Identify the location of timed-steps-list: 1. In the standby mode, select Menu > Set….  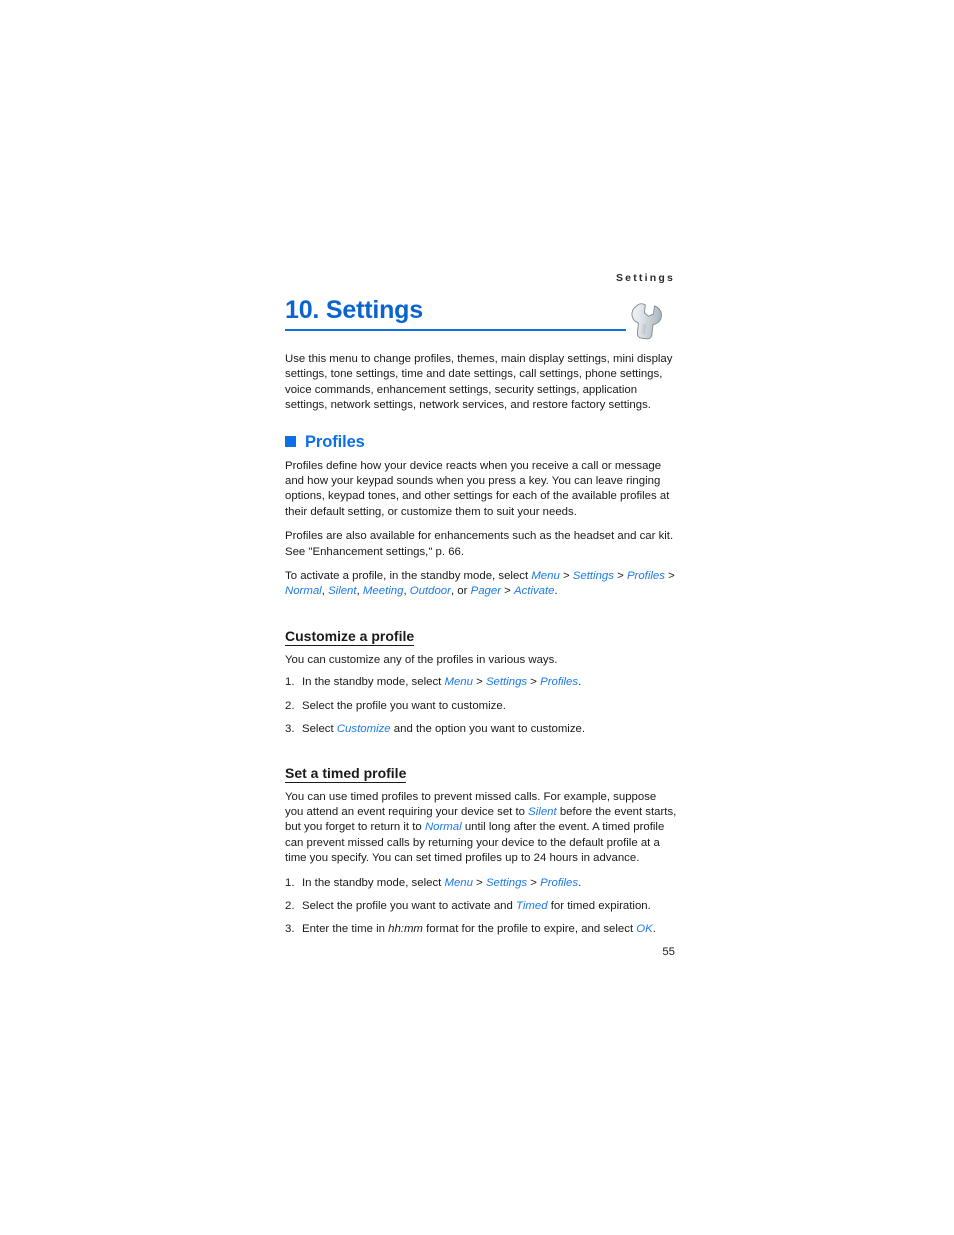
(481, 907).